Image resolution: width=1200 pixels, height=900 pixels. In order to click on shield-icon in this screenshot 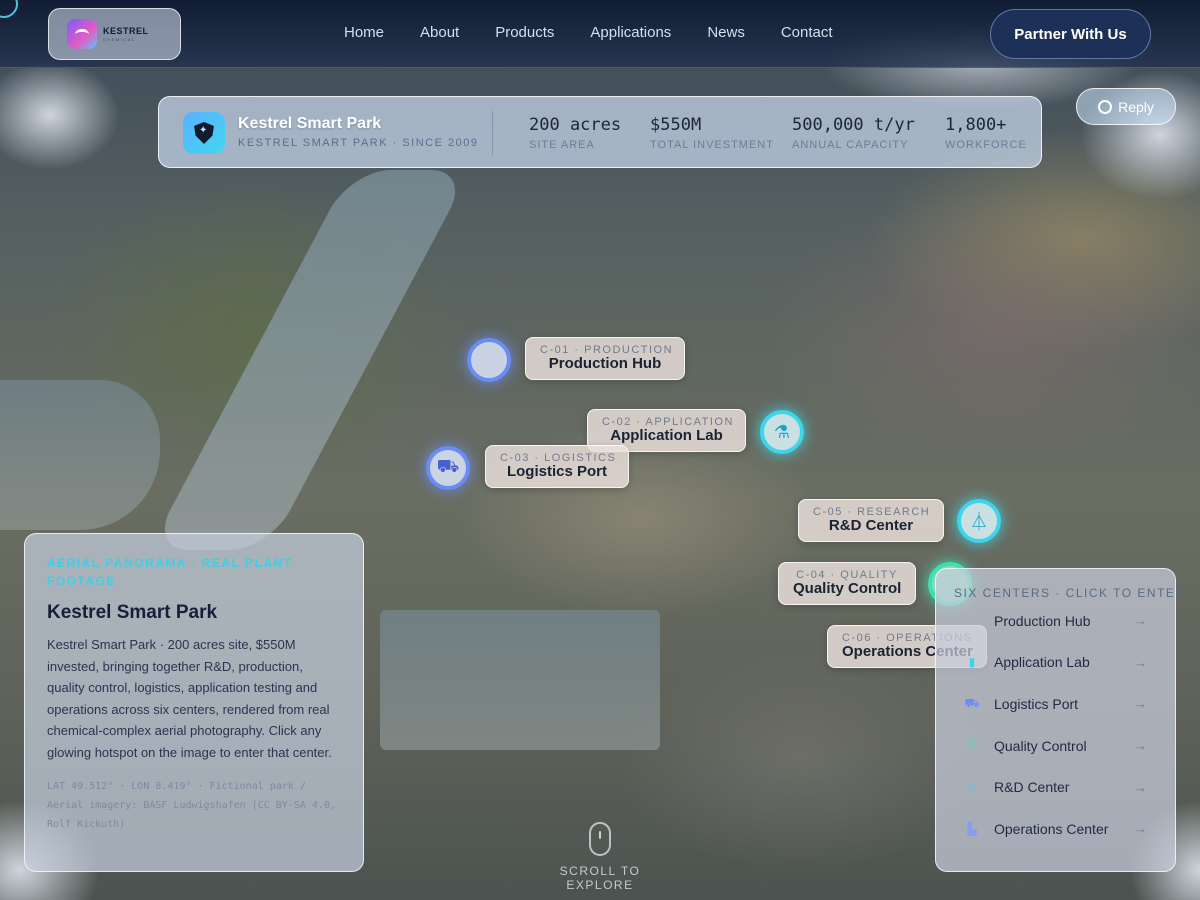, I will do `click(204, 133)`.